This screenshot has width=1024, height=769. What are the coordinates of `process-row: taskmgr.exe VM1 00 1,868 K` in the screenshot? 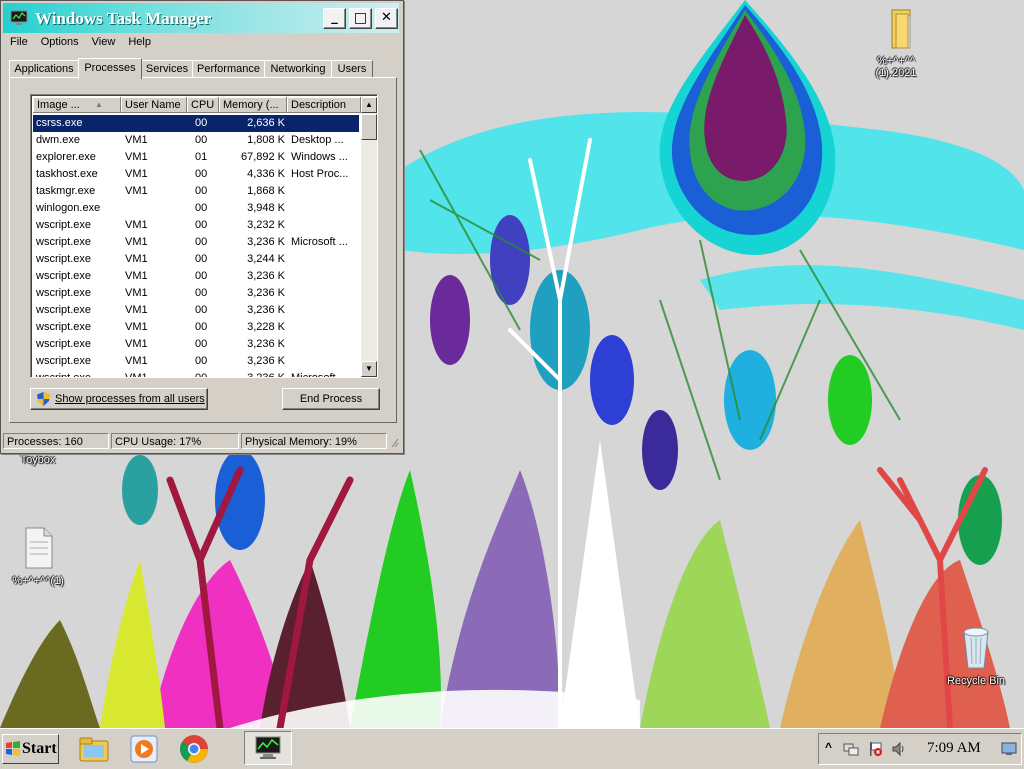 It's located at (196, 191).